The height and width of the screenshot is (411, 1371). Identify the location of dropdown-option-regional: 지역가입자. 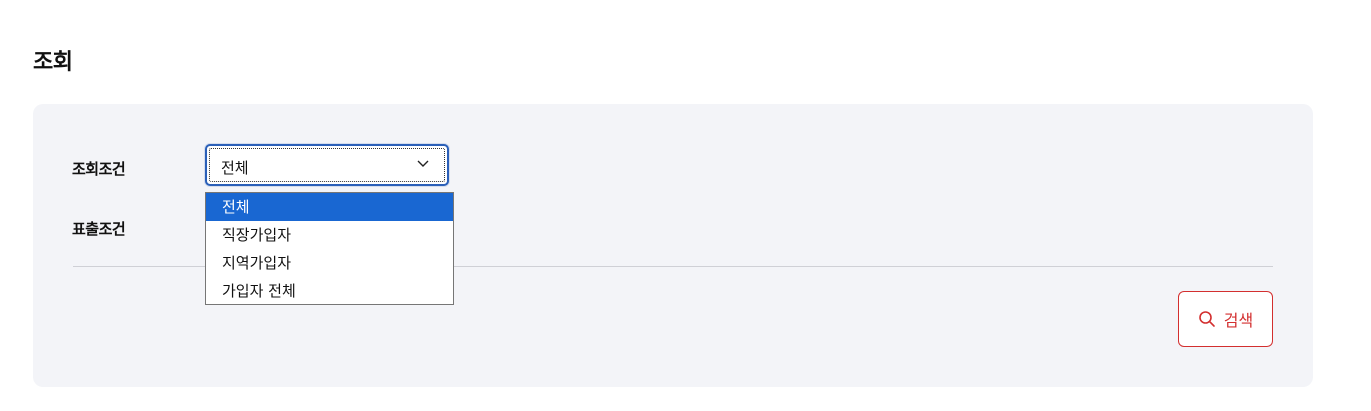
(329, 263).